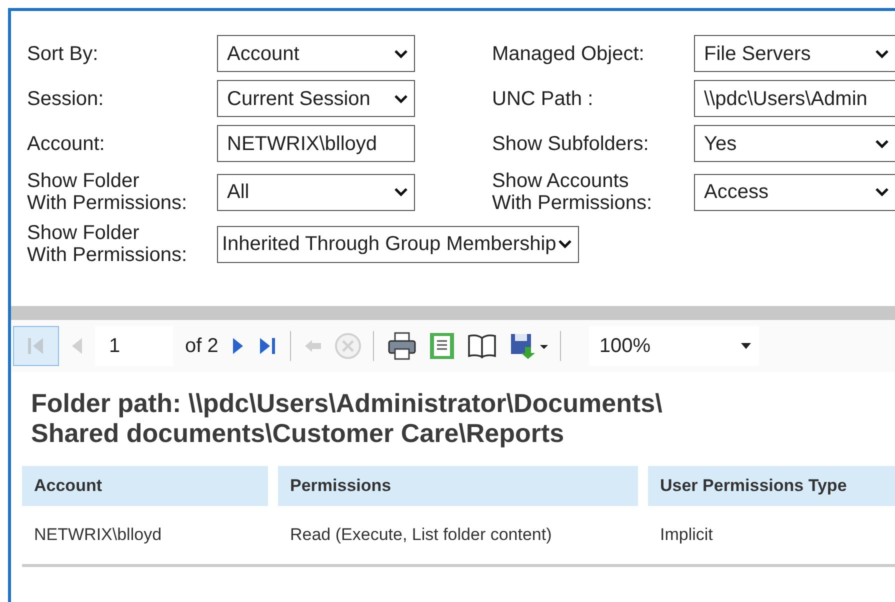 The width and height of the screenshot is (895, 602). I want to click on dropdown: Account, so click(316, 53).